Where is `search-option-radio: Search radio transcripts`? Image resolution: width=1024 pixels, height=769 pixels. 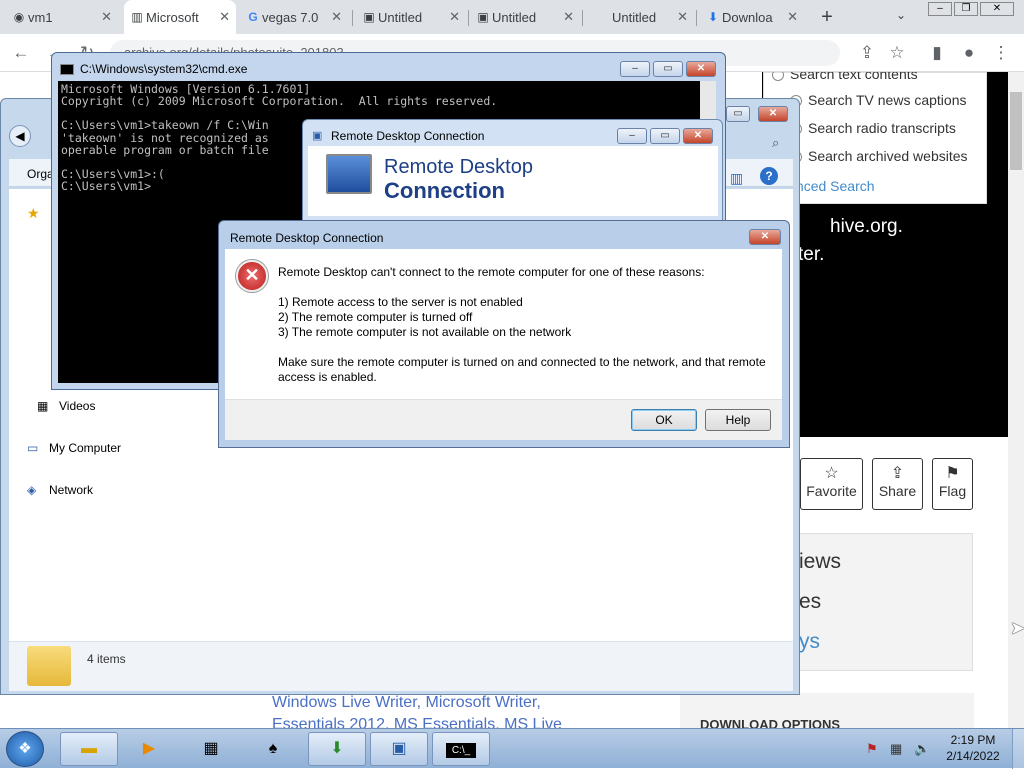
search-option-radio: Search radio transcripts is located at coordinates (873, 128).